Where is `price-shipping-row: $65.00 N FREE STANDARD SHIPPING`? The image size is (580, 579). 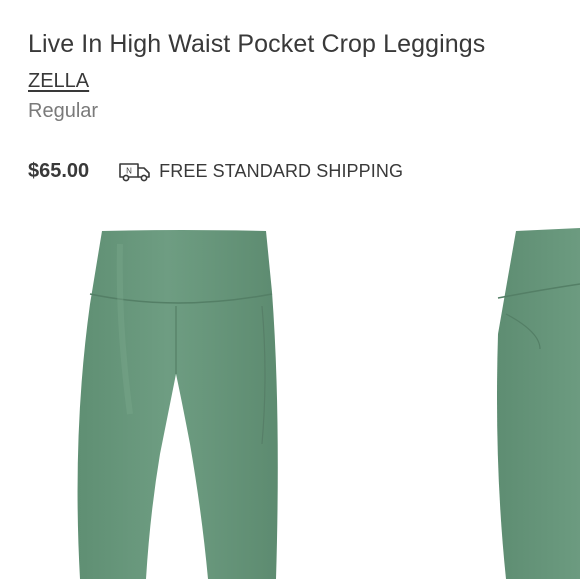 price-shipping-row: $65.00 N FREE STANDARD SHIPPING is located at coordinates (215, 171).